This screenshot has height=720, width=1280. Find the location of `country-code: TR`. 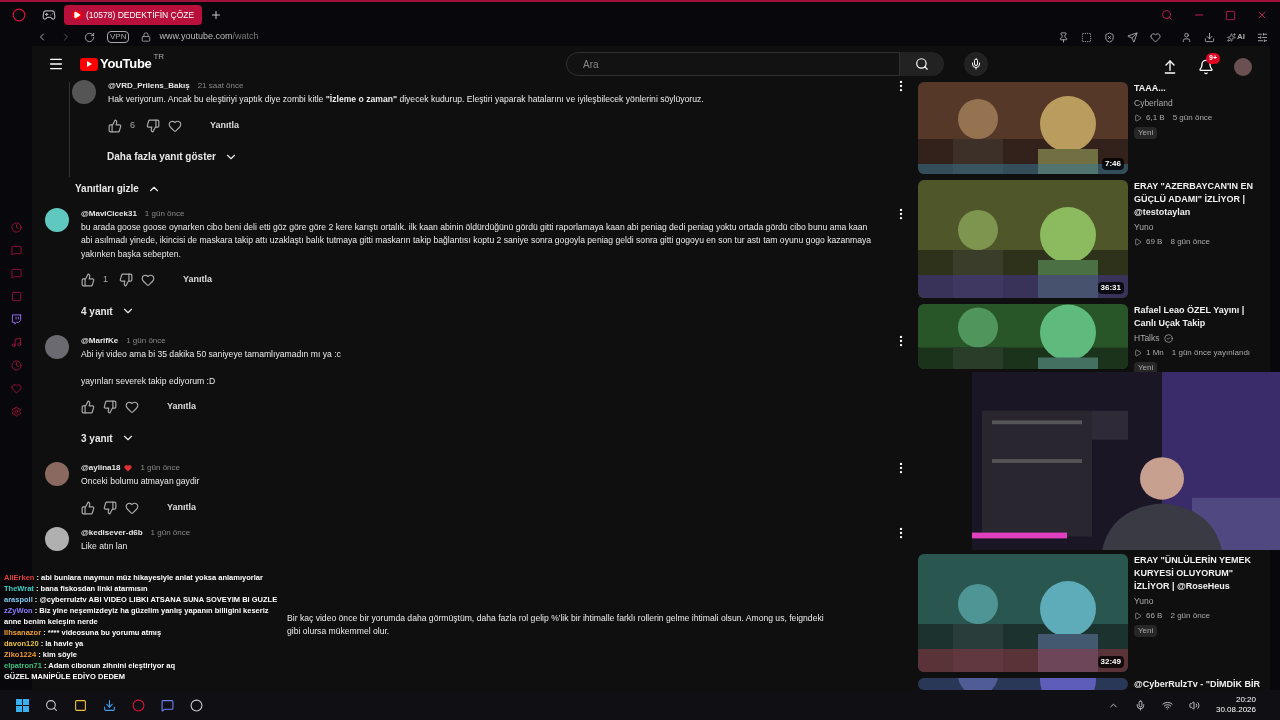

country-code: TR is located at coordinates (159, 57).